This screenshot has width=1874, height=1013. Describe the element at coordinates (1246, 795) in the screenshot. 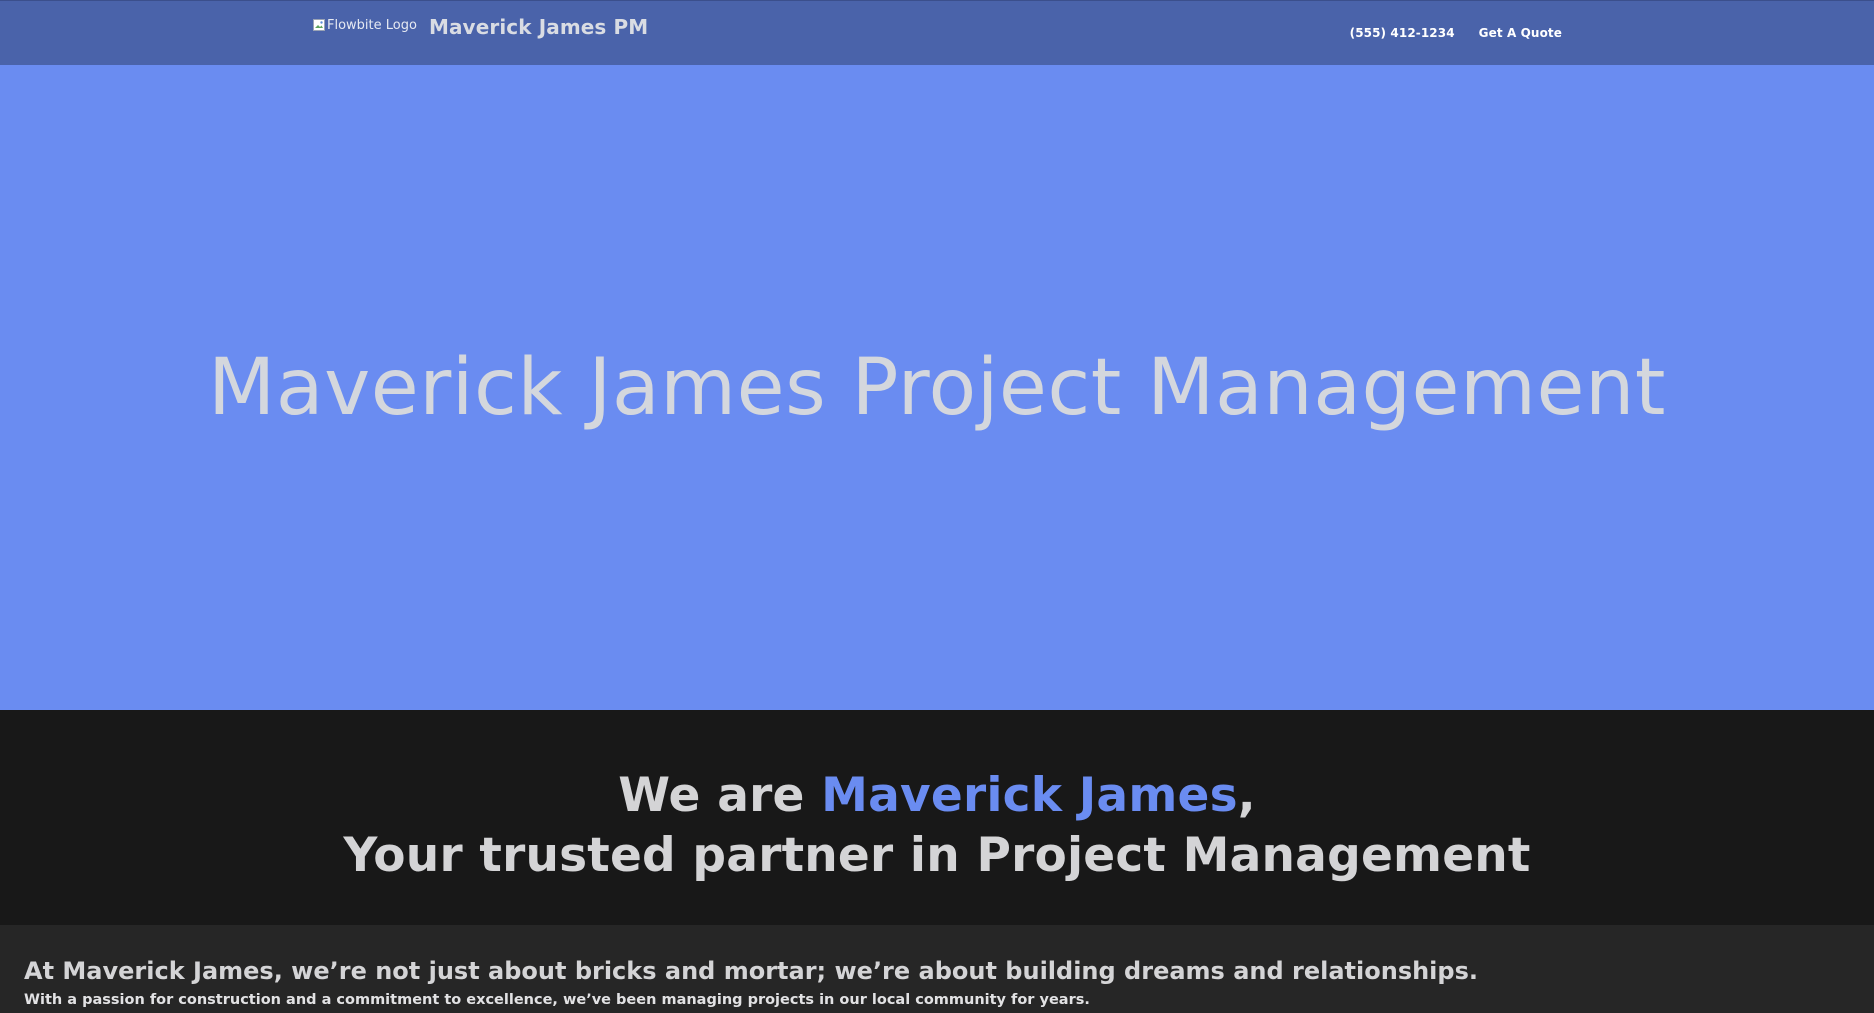

I see `about-line1-suffix: ,` at that location.